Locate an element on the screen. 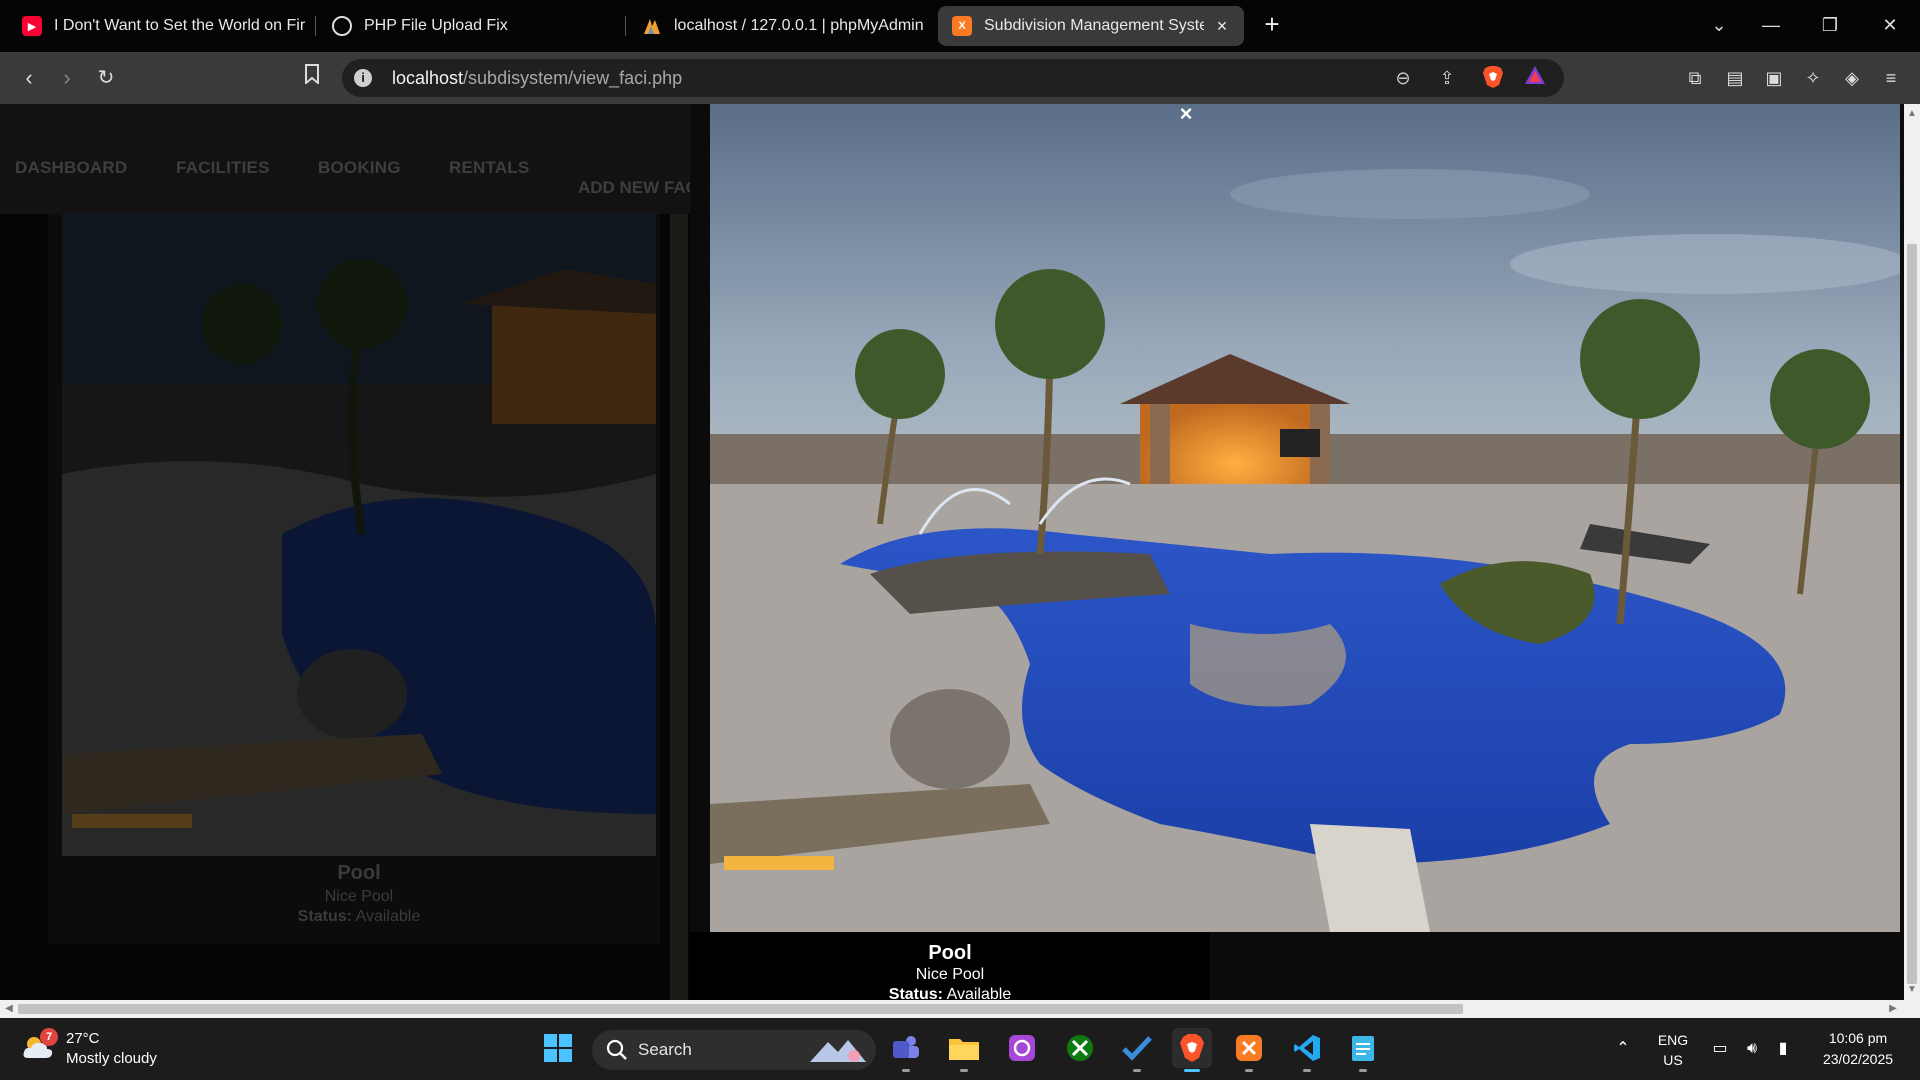 This screenshot has width=1920, height=1080. next-card-edge is located at coordinates (679, 607).